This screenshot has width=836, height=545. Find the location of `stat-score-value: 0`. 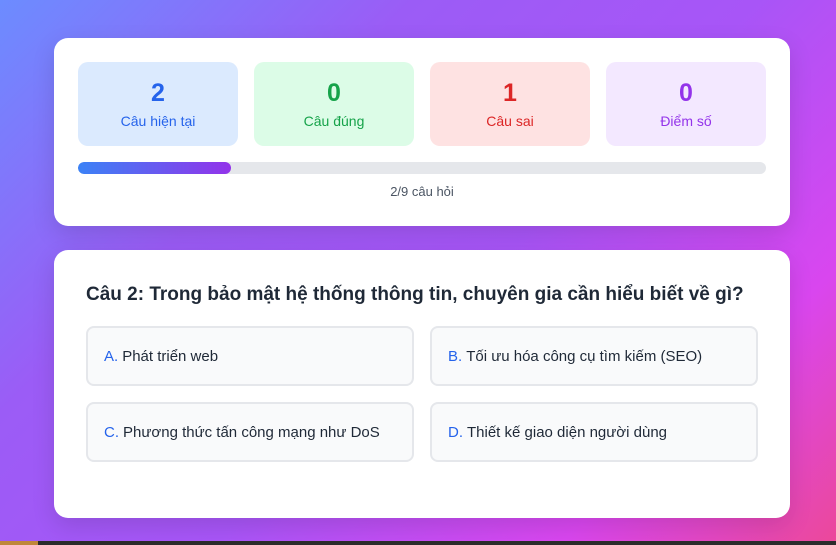

stat-score-value: 0 is located at coordinates (686, 93).